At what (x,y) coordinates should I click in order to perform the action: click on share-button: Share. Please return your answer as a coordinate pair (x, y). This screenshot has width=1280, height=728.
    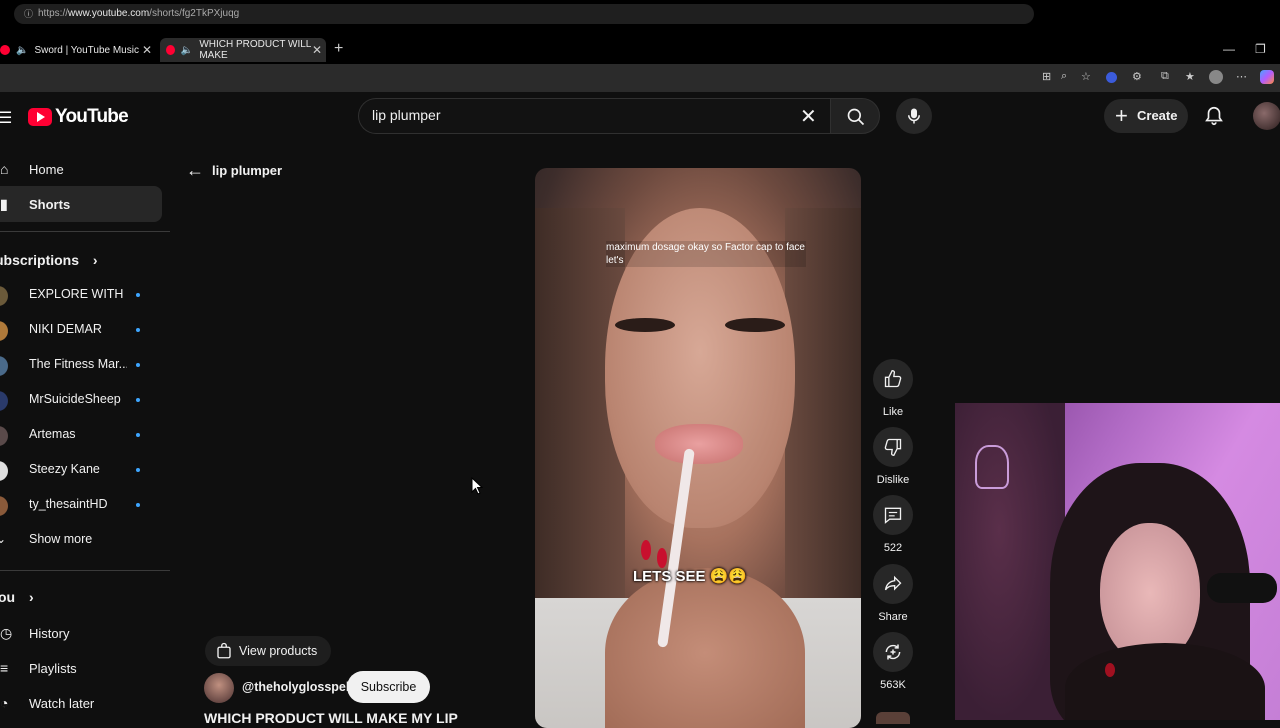
    Looking at the image, I should click on (893, 593).